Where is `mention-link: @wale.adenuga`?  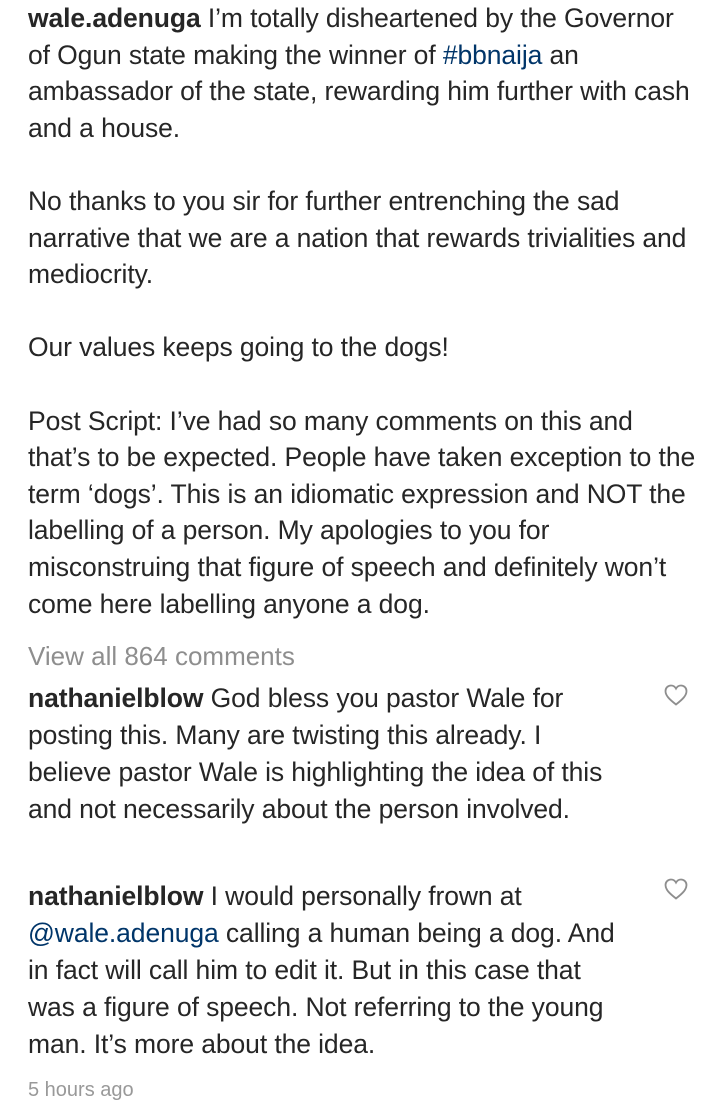
mention-link: @wale.adenuga is located at coordinates (123, 933).